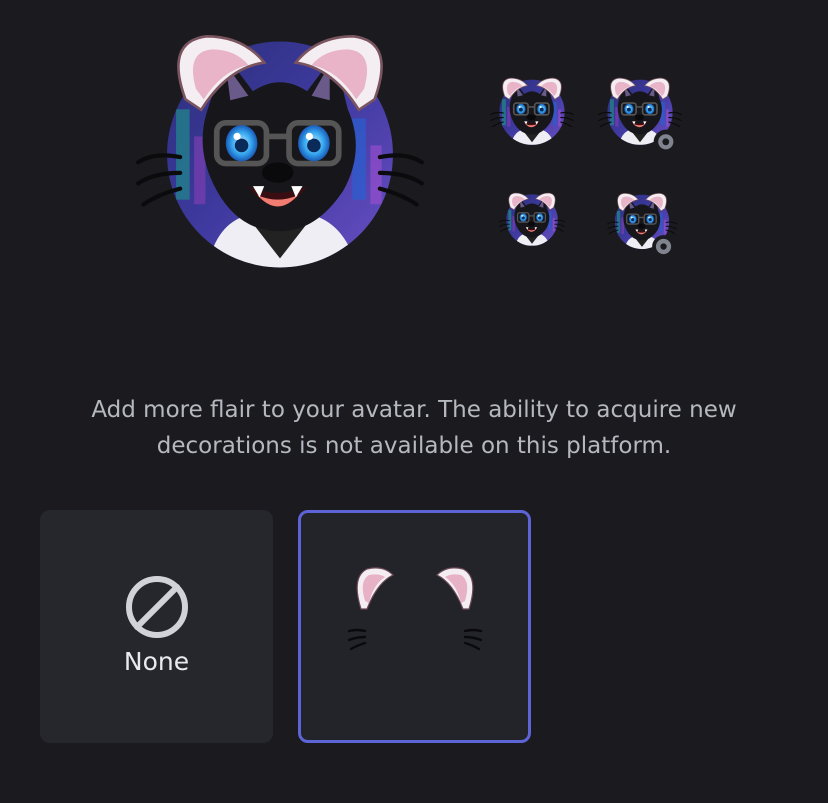 The height and width of the screenshot is (803, 828). What do you see at coordinates (415, 609) in the screenshot?
I see `cat-ears-whiskers-icon` at bounding box center [415, 609].